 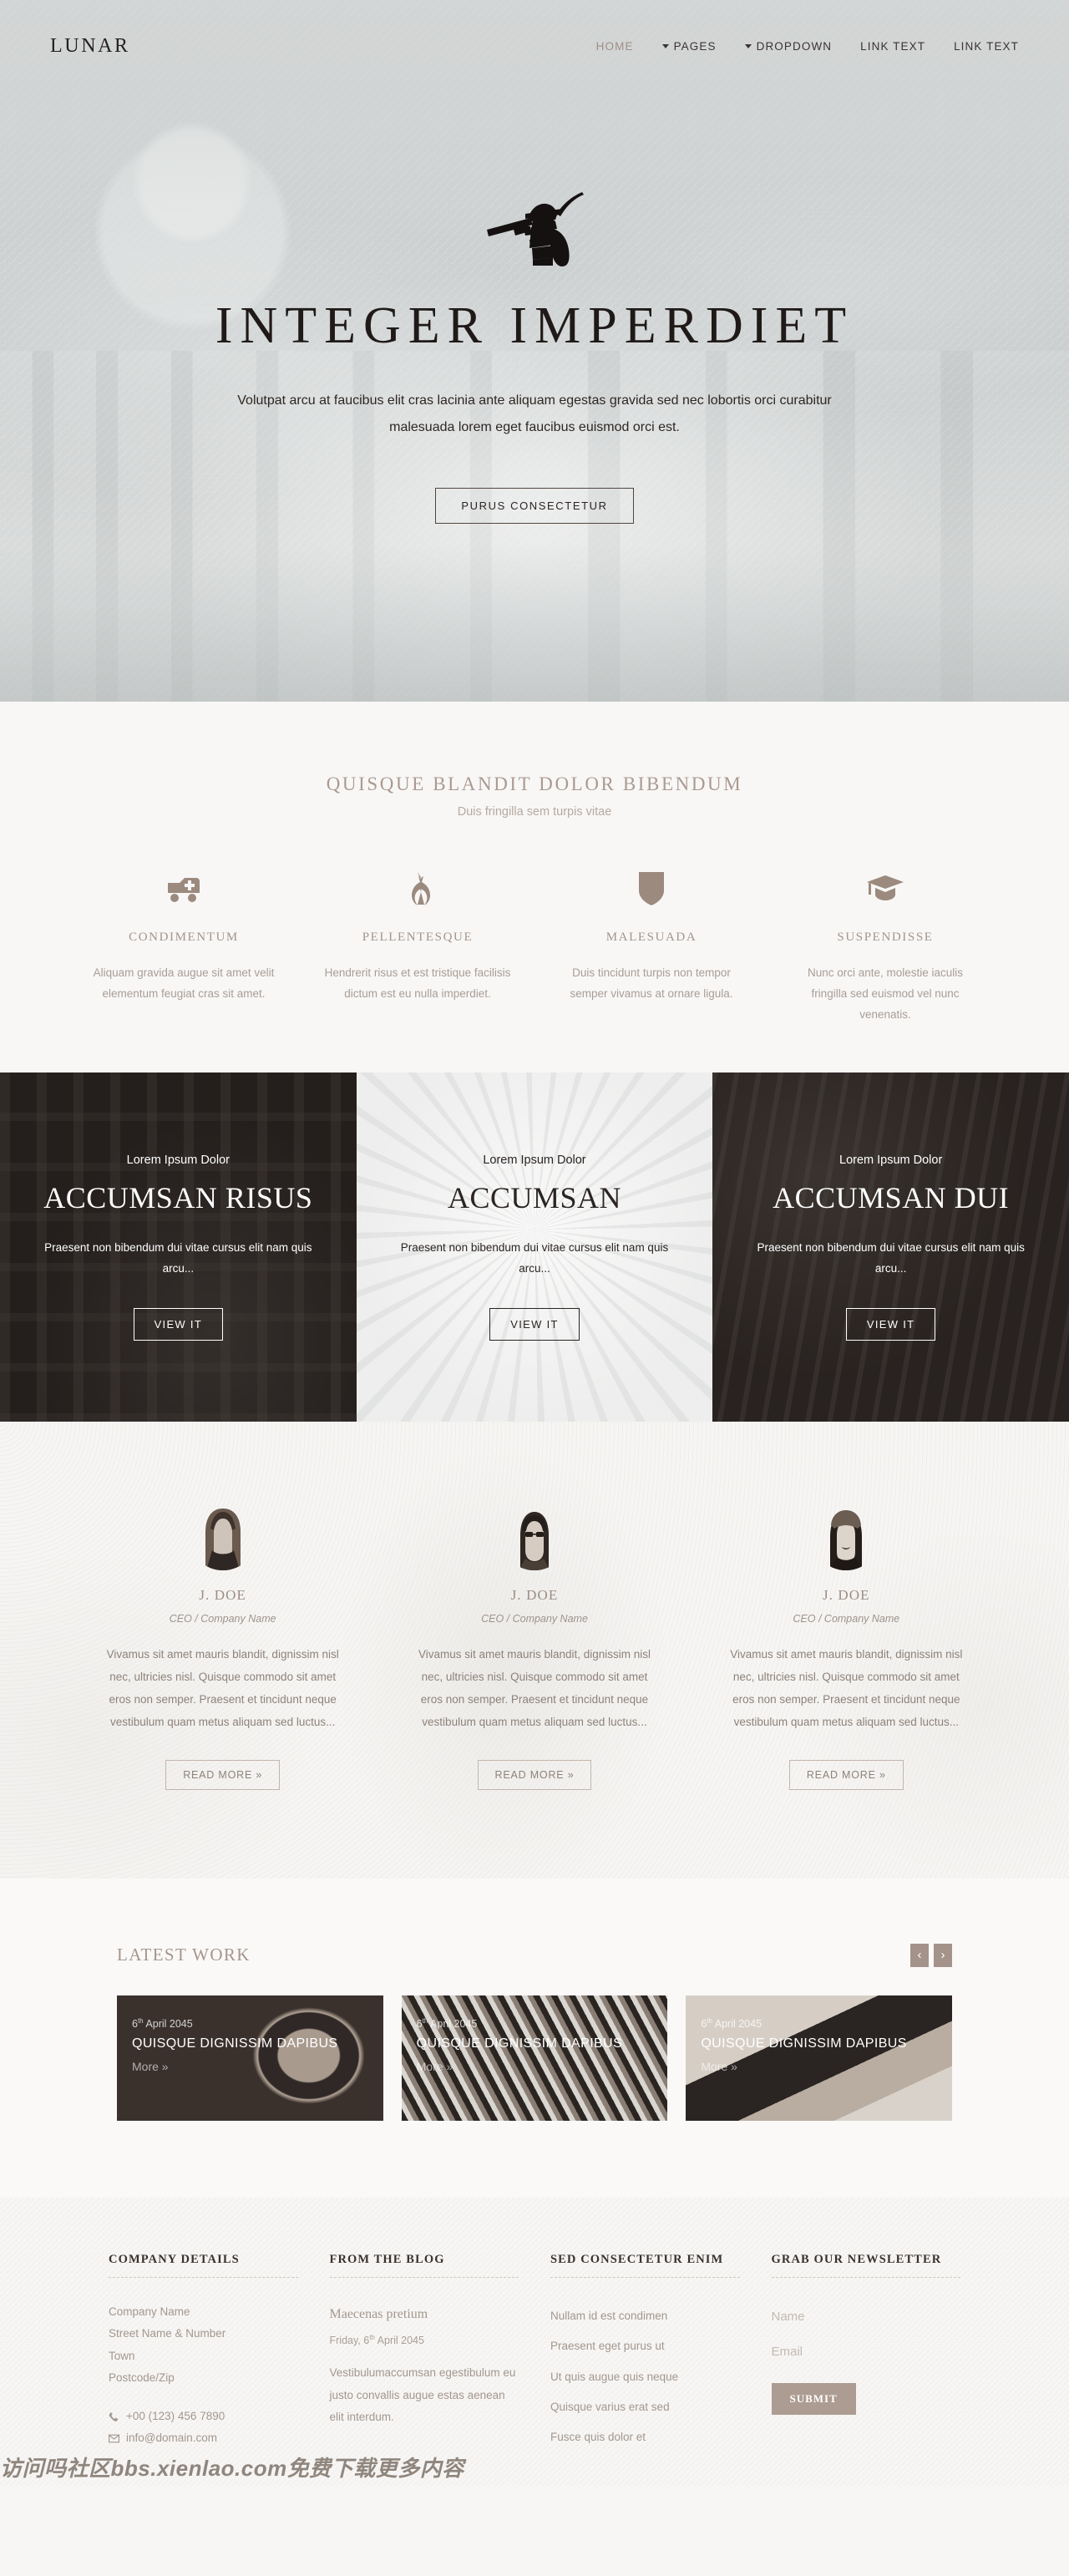 I want to click on testimonial-name: J. DOE, so click(x=534, y=1594).